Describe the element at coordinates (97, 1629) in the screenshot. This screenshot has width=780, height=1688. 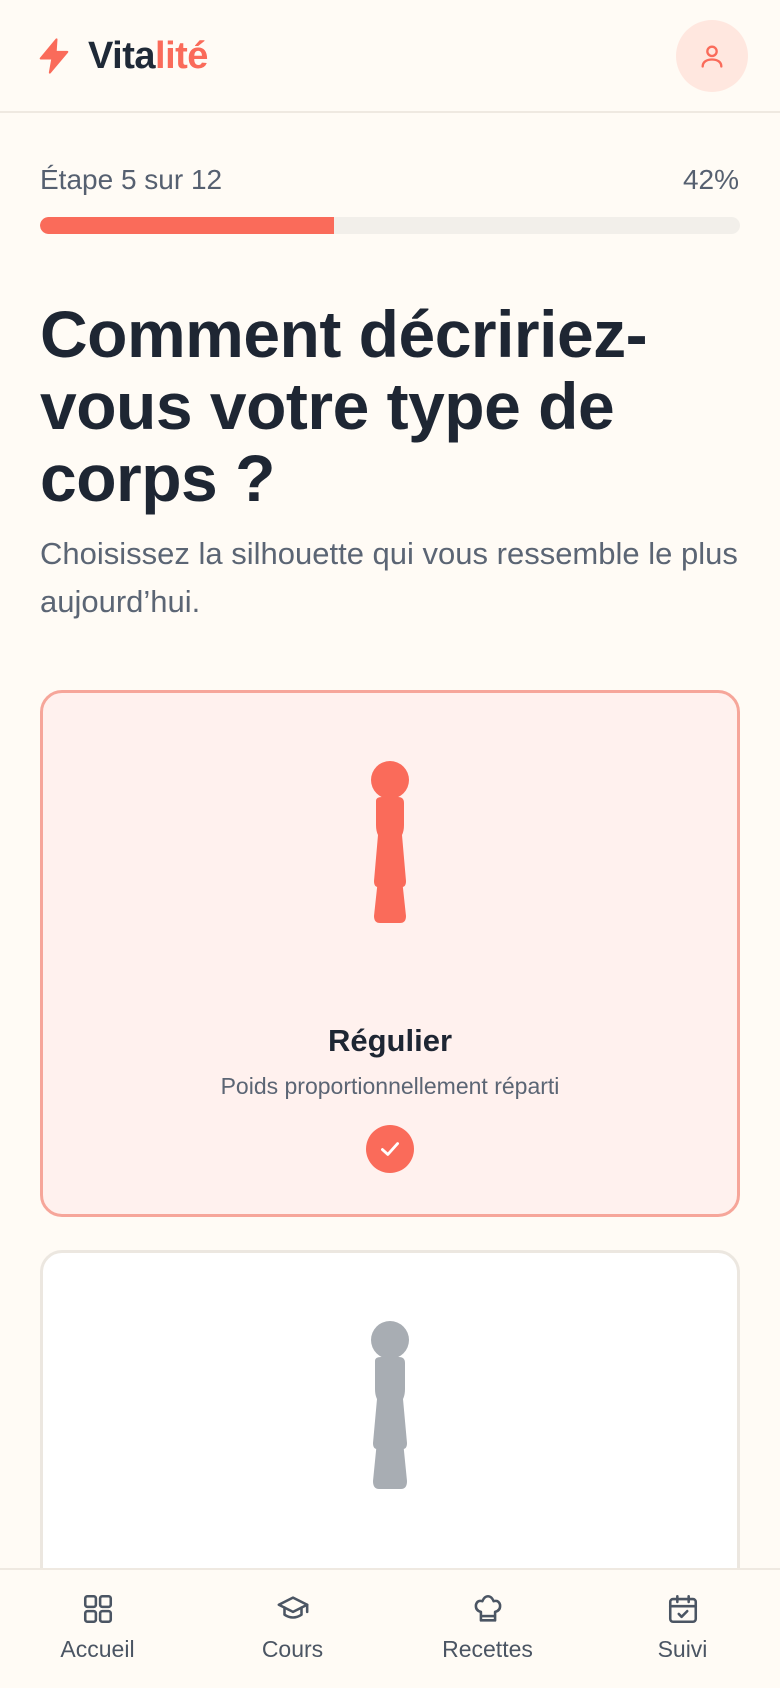
I see `nav-item-accueil: Accueil` at that location.